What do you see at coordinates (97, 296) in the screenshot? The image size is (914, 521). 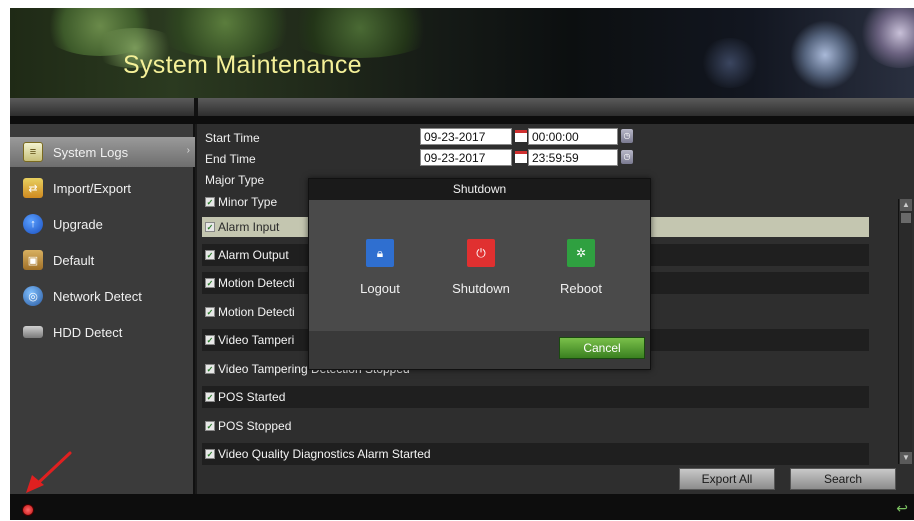 I see `sidebar-item-label: Network Detect` at bounding box center [97, 296].